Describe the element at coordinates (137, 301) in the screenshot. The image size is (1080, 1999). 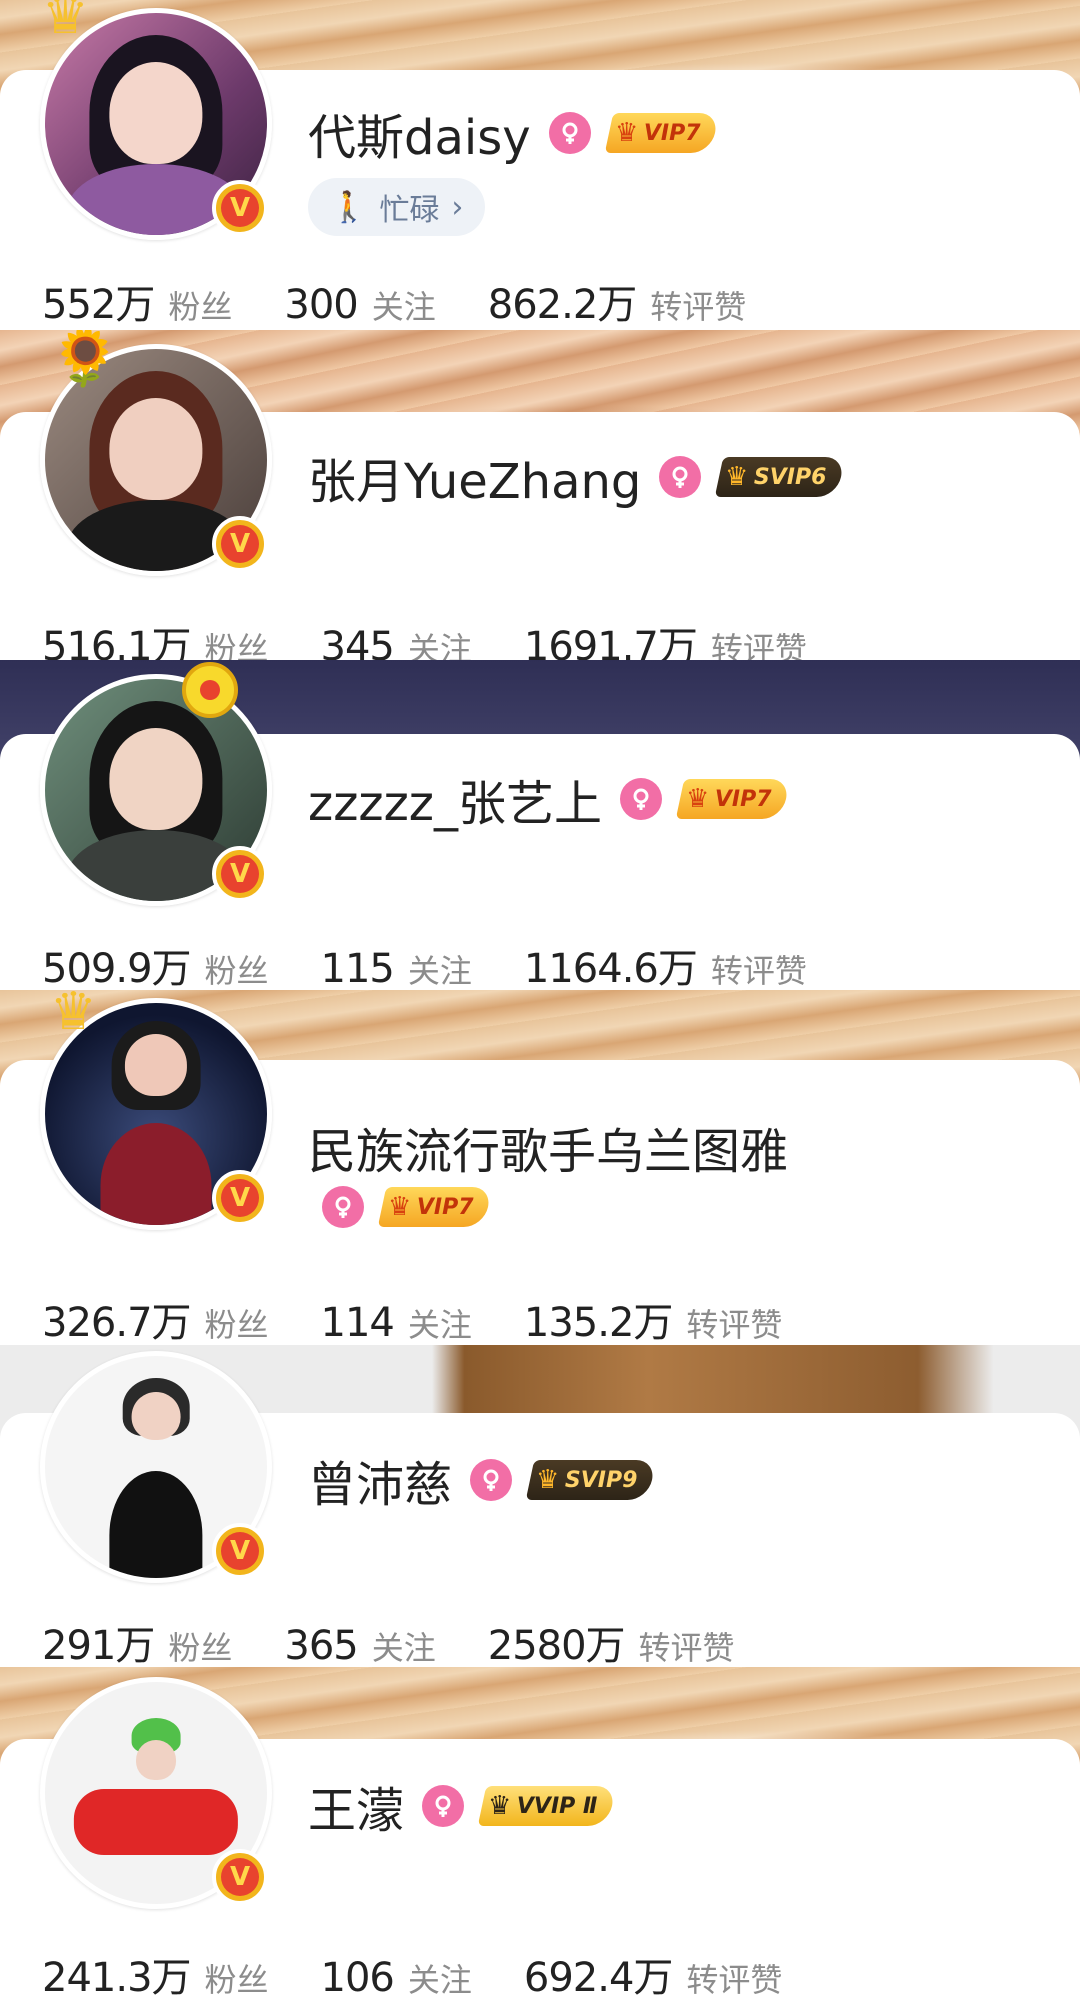
I see `fans-stat: 552万 粉丝` at that location.